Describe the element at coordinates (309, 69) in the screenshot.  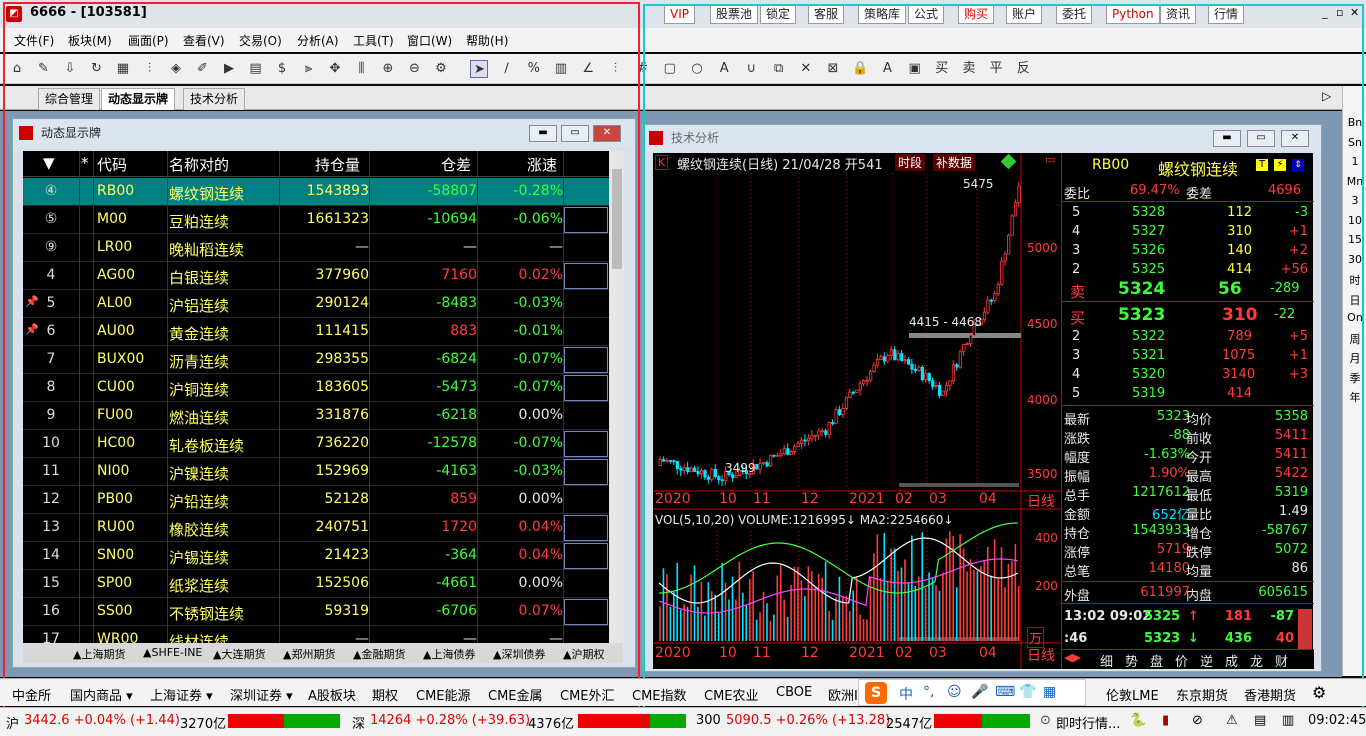
I see `filter-icon: ⫸` at that location.